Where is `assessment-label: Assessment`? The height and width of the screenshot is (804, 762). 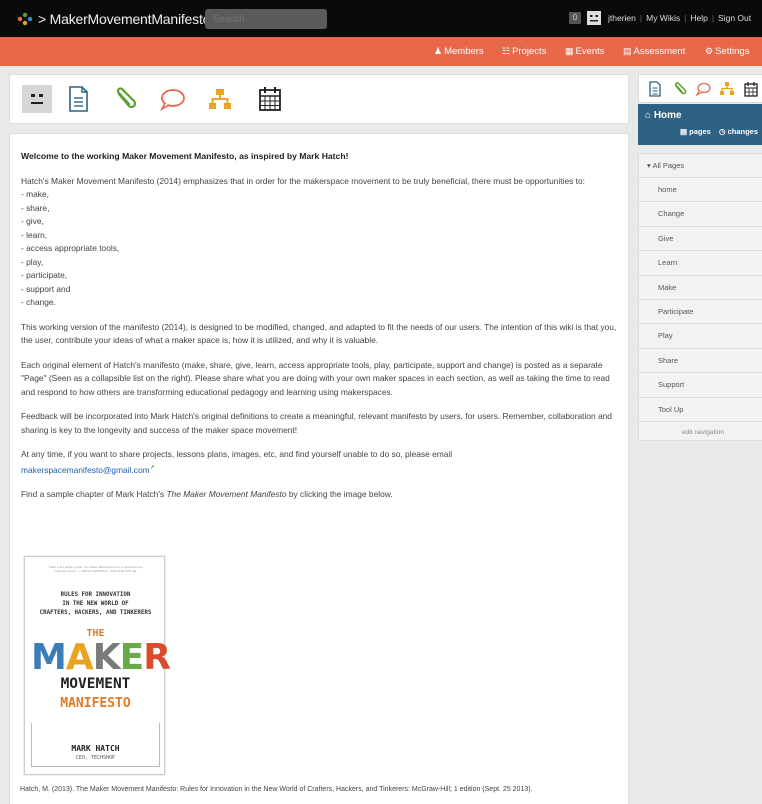 assessment-label: Assessment is located at coordinates (659, 51).